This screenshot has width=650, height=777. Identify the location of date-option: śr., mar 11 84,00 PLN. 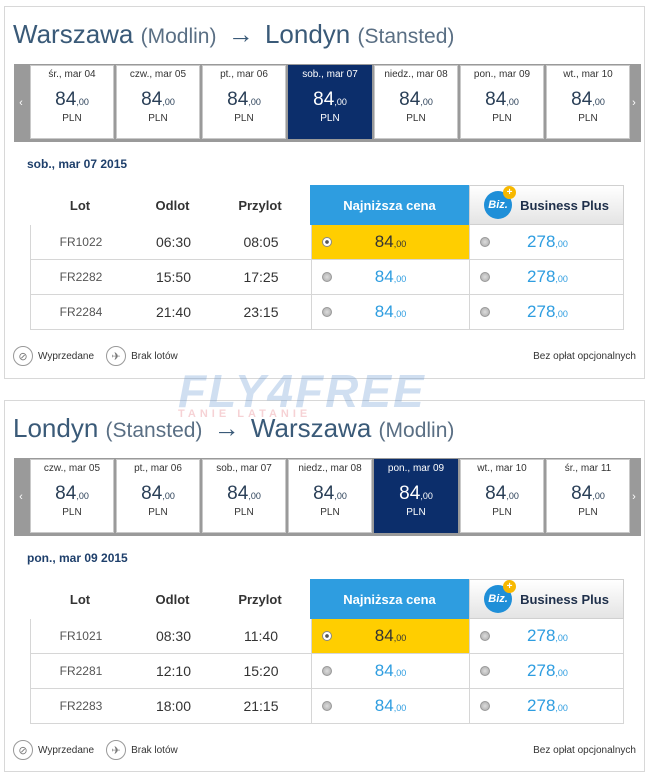
(588, 496).